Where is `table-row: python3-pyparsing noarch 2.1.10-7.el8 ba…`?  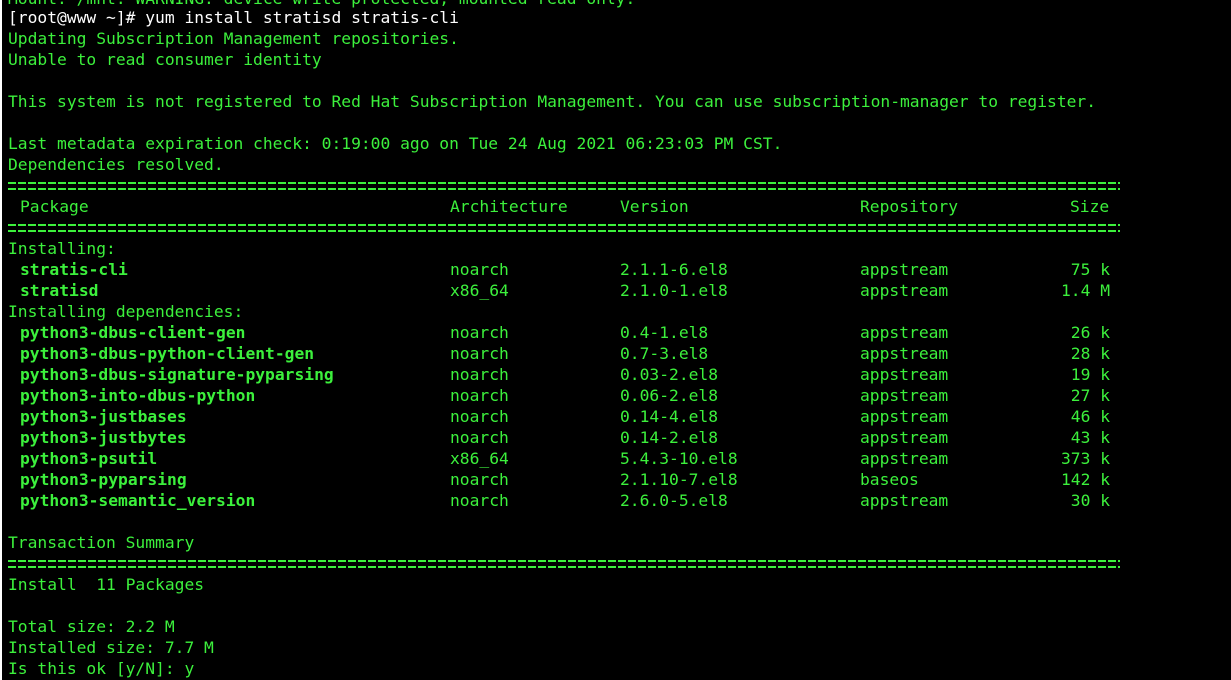
table-row: python3-pyparsing noarch 2.1.10-7.el8 ba… is located at coordinates (559, 479).